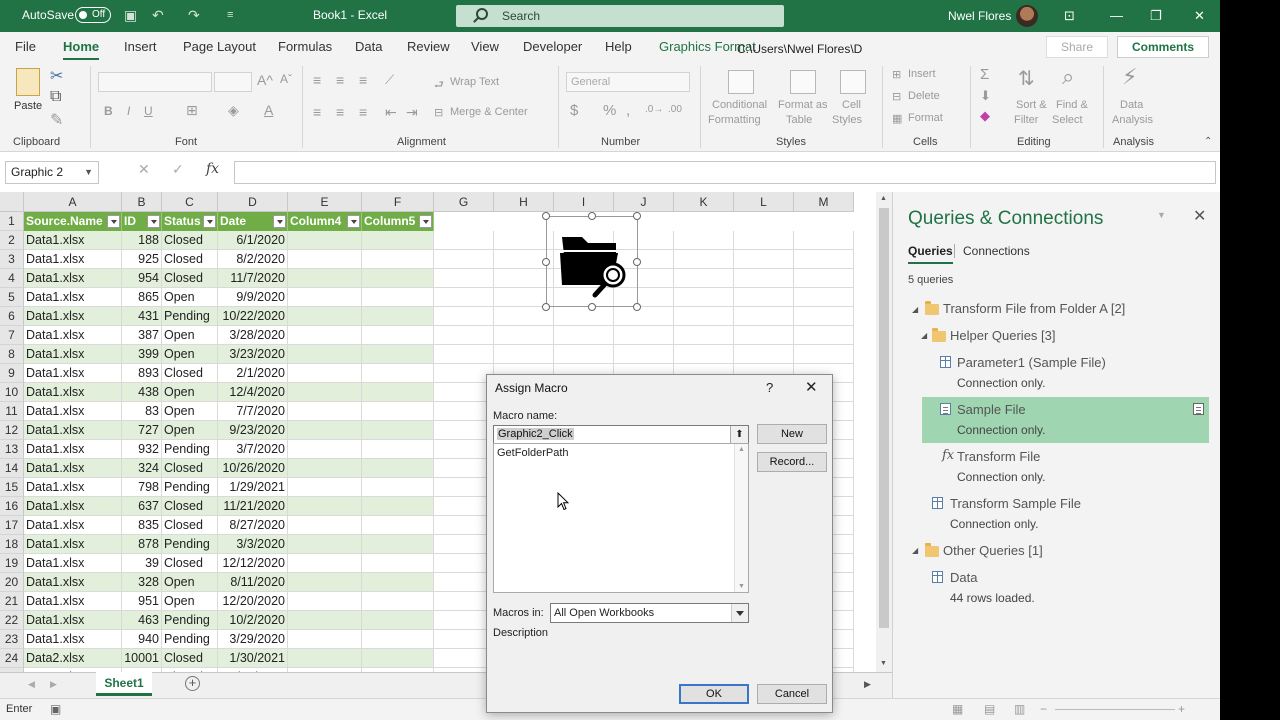 This screenshot has height=720, width=1280. What do you see at coordinates (142, 449) in the screenshot?
I see `cell: 932` at bounding box center [142, 449].